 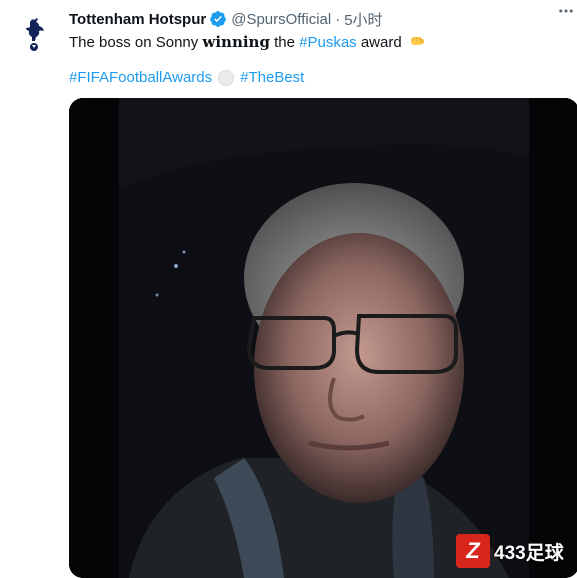 I want to click on hashtag-fifa-link: #FIFAFootballAwards, so click(x=140, y=78).